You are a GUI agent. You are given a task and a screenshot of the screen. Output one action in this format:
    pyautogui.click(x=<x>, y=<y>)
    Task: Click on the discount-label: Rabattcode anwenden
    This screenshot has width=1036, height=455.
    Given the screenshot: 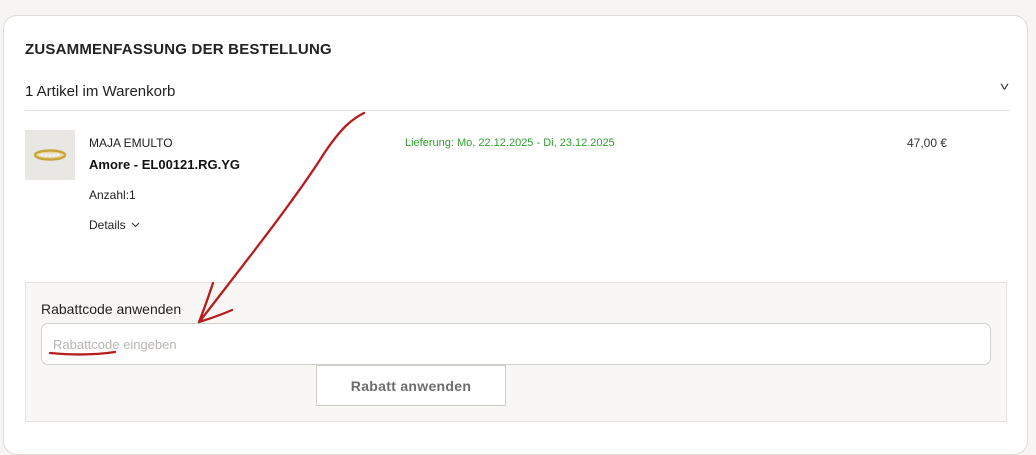 What is the action you would take?
    pyautogui.click(x=111, y=309)
    